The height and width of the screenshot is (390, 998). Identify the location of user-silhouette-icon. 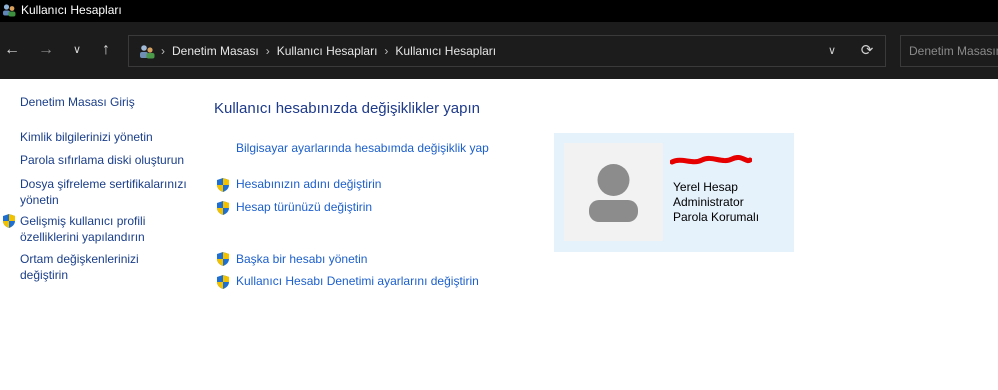
(613, 193).